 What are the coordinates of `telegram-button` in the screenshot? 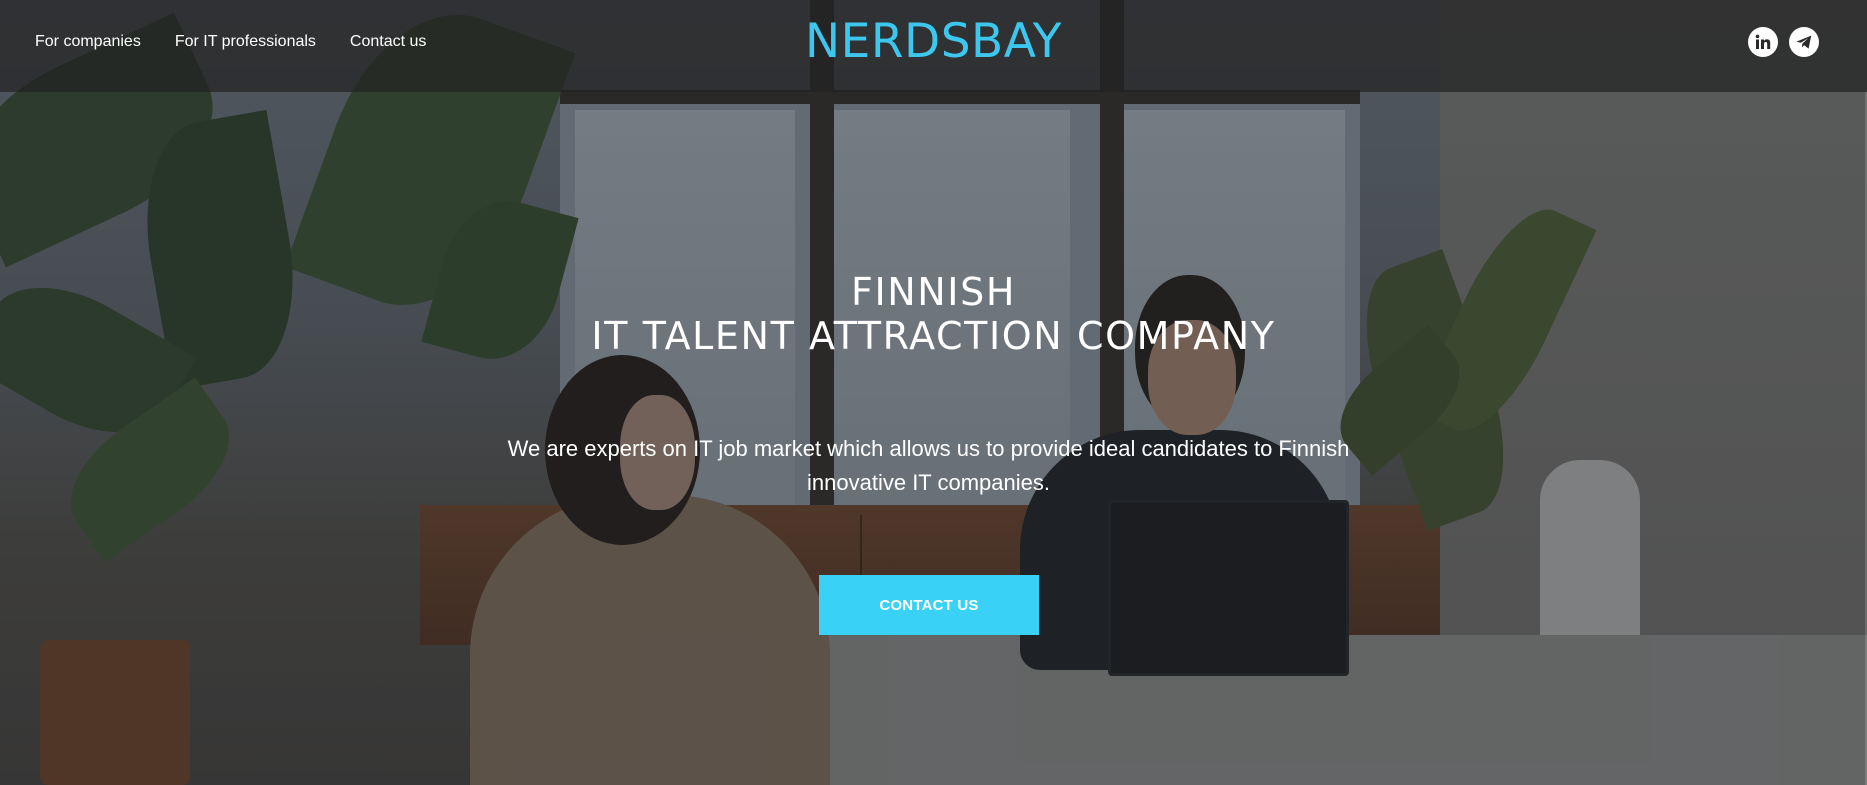 It's located at (1804, 42).